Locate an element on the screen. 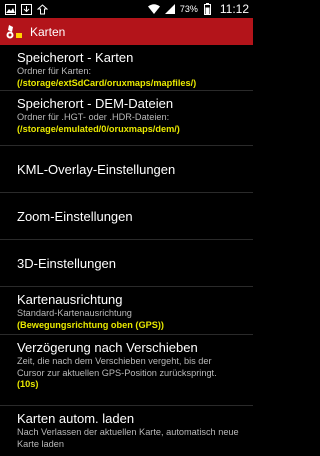 The height and width of the screenshot is (456, 320). setting-title: Verzögerung nach Verschieben is located at coordinates (107, 347).